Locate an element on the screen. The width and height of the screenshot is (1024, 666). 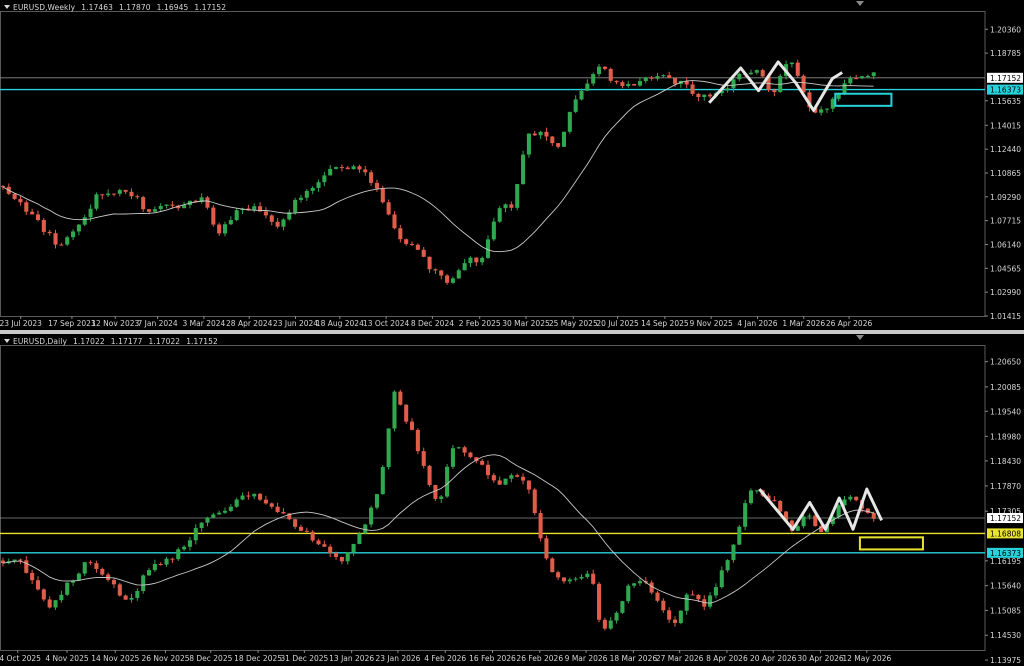
daily-shift-marker is located at coordinates (860, 337).